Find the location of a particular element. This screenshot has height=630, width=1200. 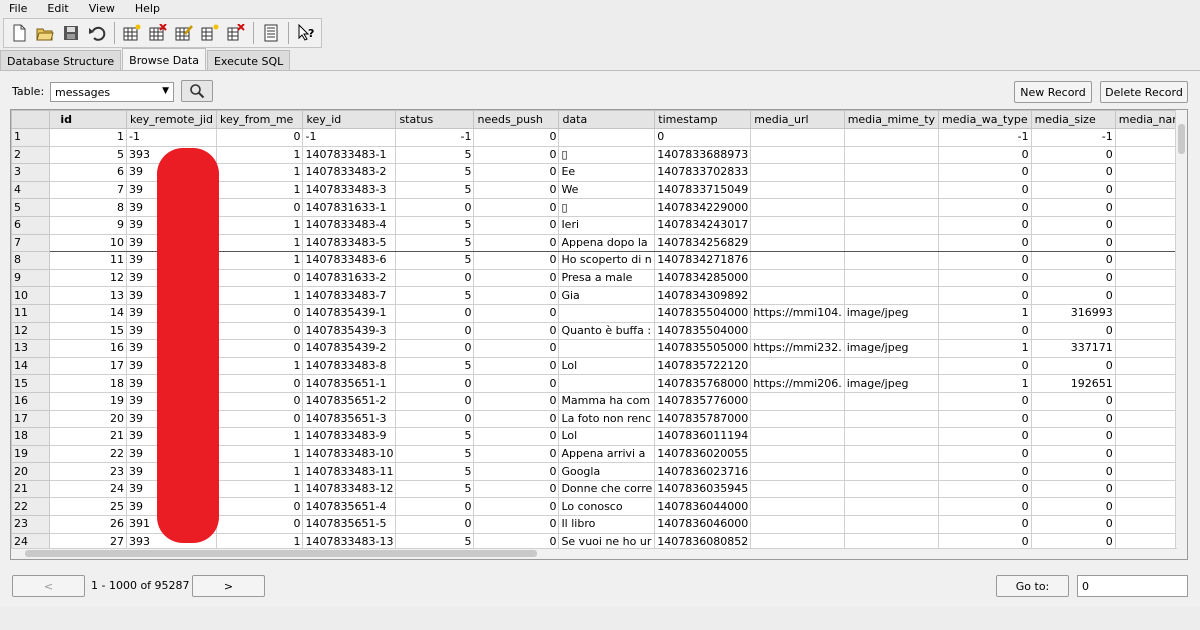

cell-id: 8 is located at coordinates (88, 207).